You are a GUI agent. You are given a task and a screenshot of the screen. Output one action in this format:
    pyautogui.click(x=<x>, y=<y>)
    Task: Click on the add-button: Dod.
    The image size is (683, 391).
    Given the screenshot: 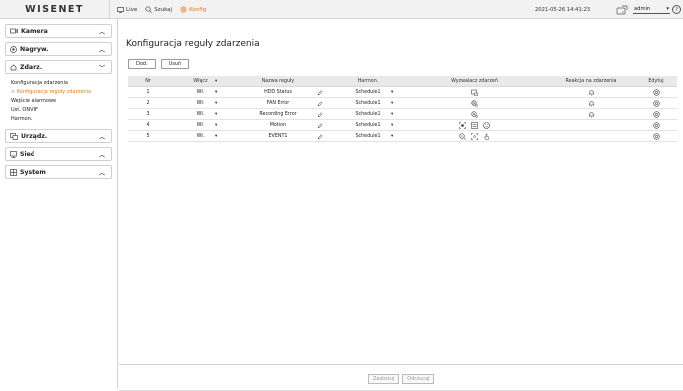 What is the action you would take?
    pyautogui.click(x=142, y=64)
    